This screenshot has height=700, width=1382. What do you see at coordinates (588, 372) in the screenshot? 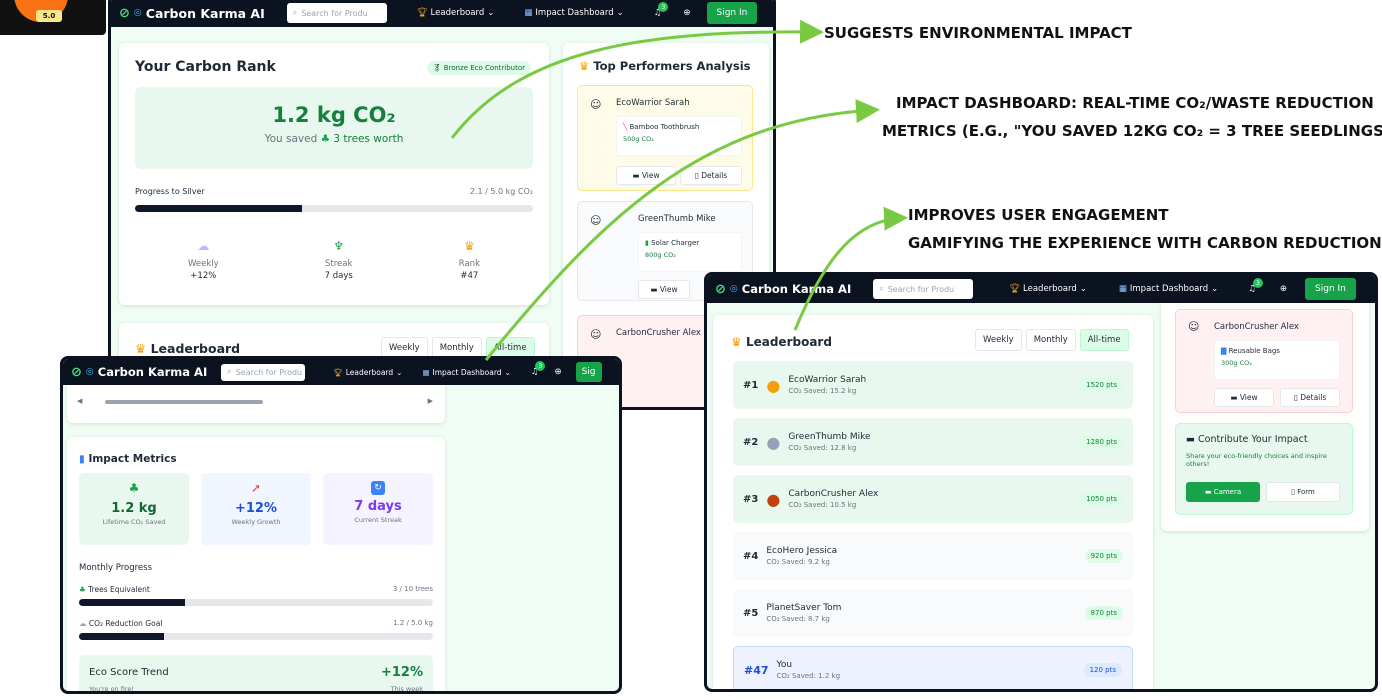
I see `sign-in-button: Sig` at bounding box center [588, 372].